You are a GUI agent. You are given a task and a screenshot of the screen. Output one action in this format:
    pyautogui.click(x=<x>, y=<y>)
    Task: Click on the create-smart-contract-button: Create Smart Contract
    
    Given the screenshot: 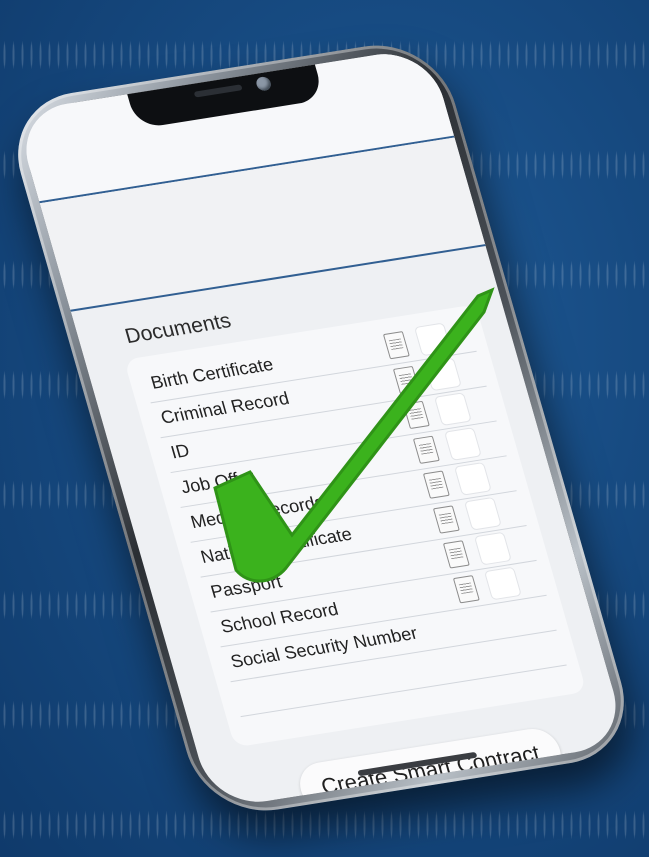 What is the action you would take?
    pyautogui.click(x=430, y=767)
    